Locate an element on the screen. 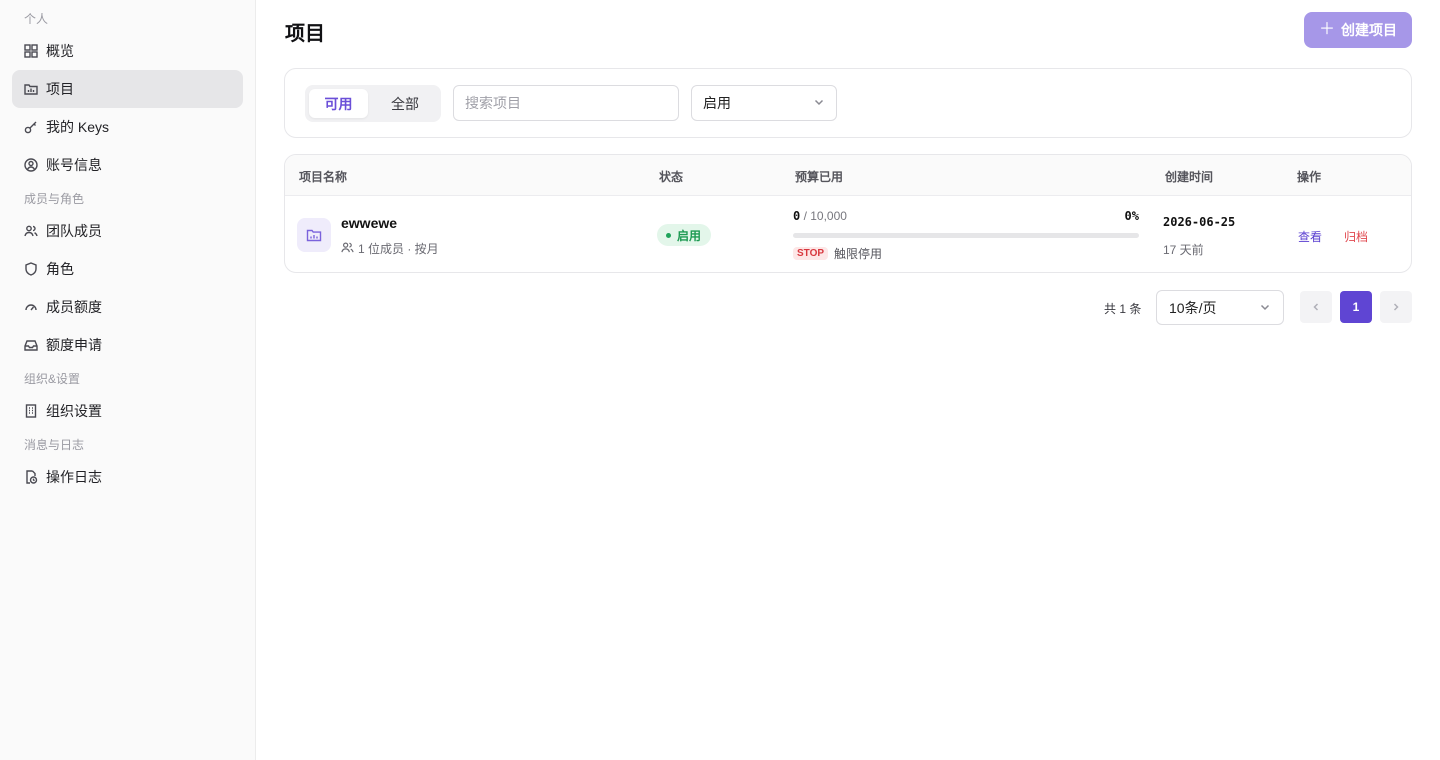  tab-available: 可用 is located at coordinates (338, 103).